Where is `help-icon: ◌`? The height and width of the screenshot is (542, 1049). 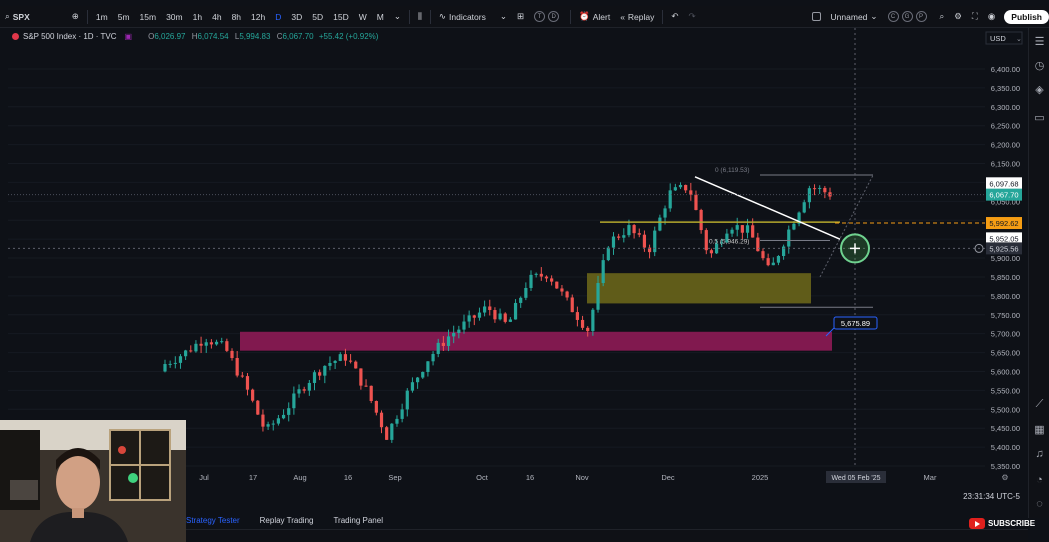
help-icon: ◌ is located at coordinates (1039, 504).